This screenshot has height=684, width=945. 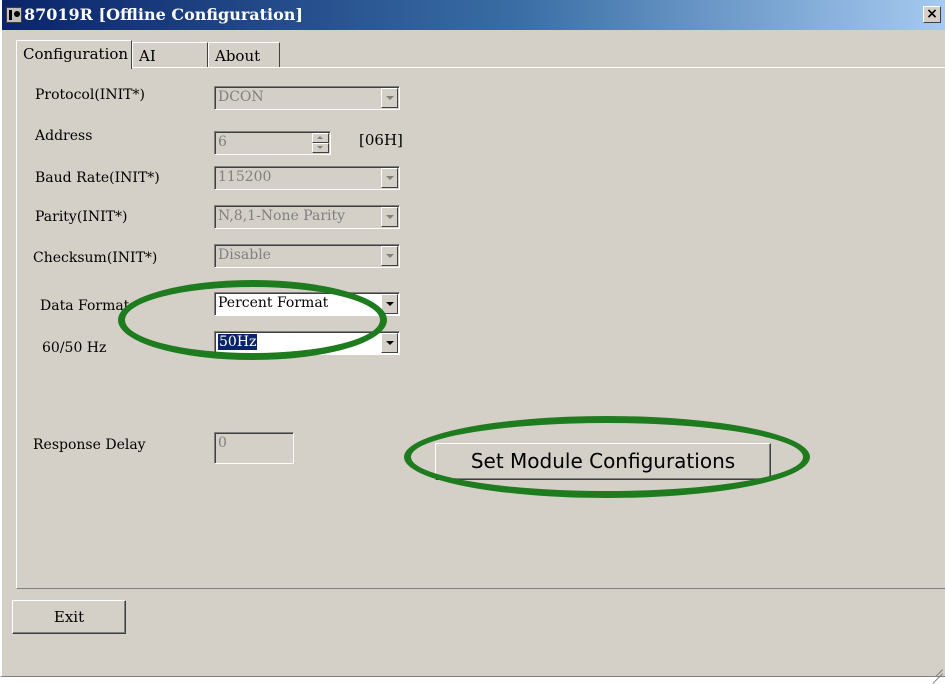 I want to click on tab-about: About, so click(x=244, y=55).